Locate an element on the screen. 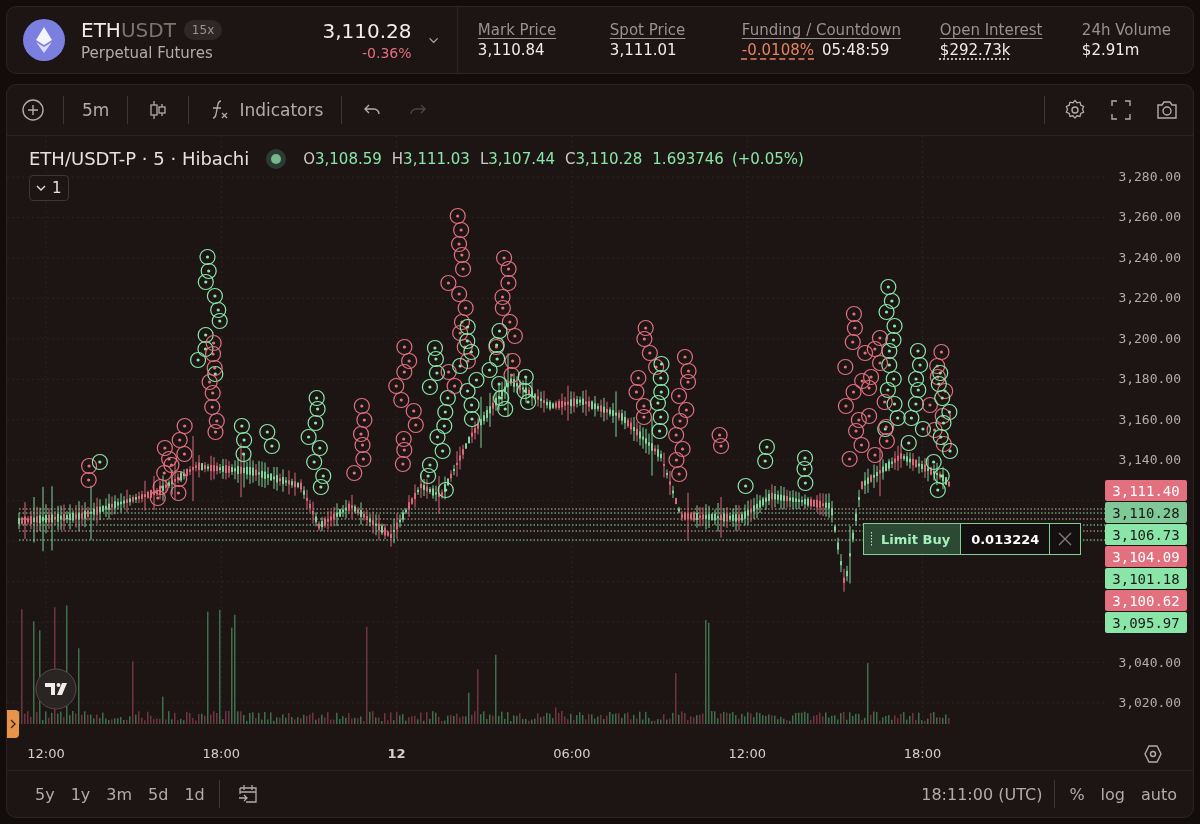 This screenshot has height=824, width=1200. settings-icon is located at coordinates (1153, 754).